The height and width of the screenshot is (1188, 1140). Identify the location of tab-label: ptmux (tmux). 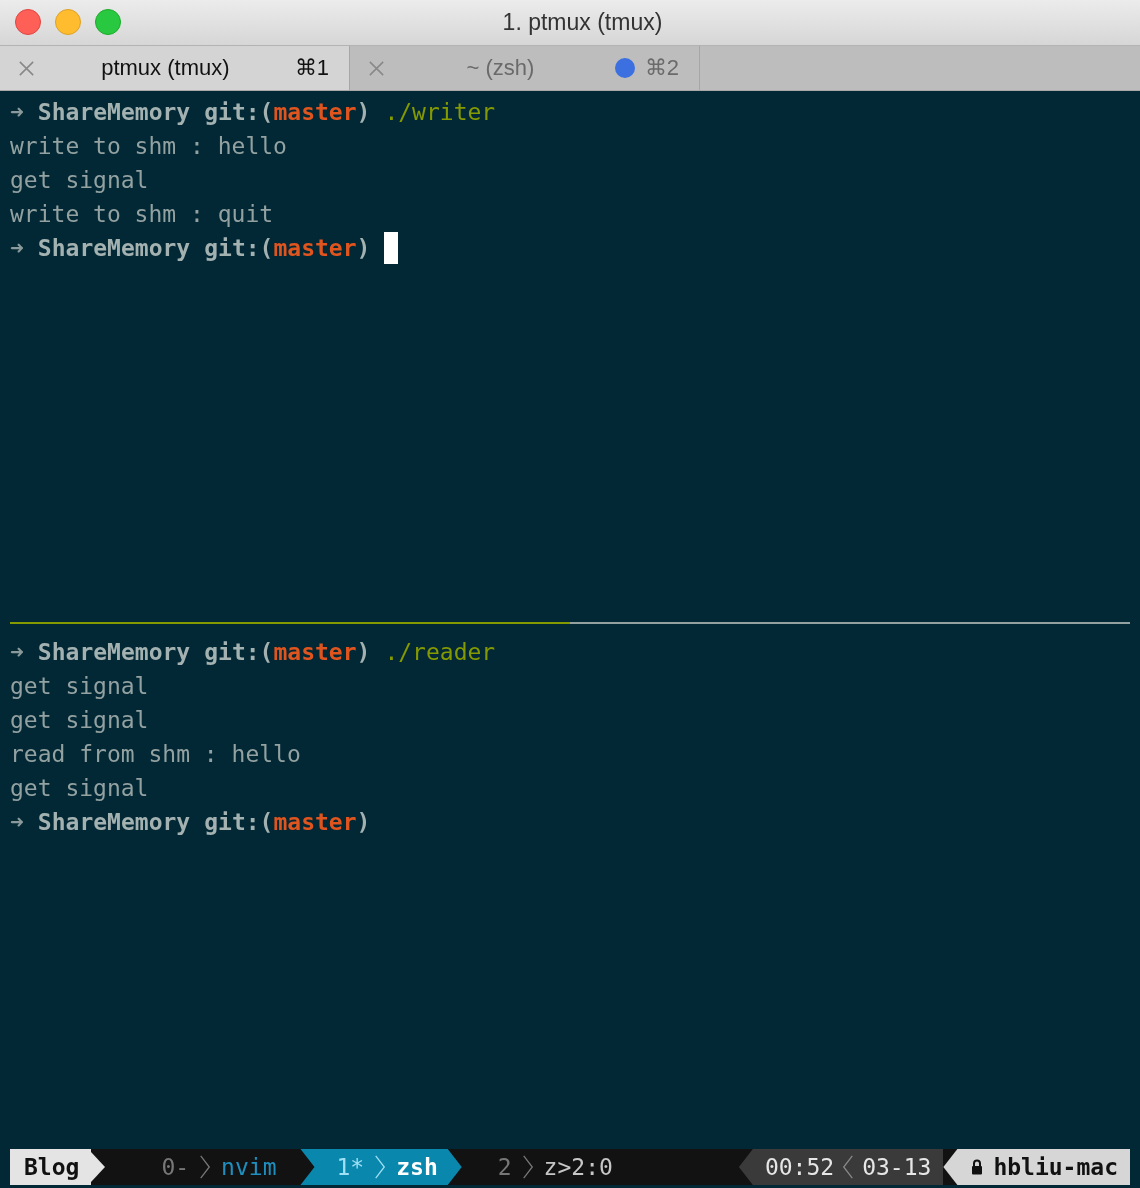
(165, 68).